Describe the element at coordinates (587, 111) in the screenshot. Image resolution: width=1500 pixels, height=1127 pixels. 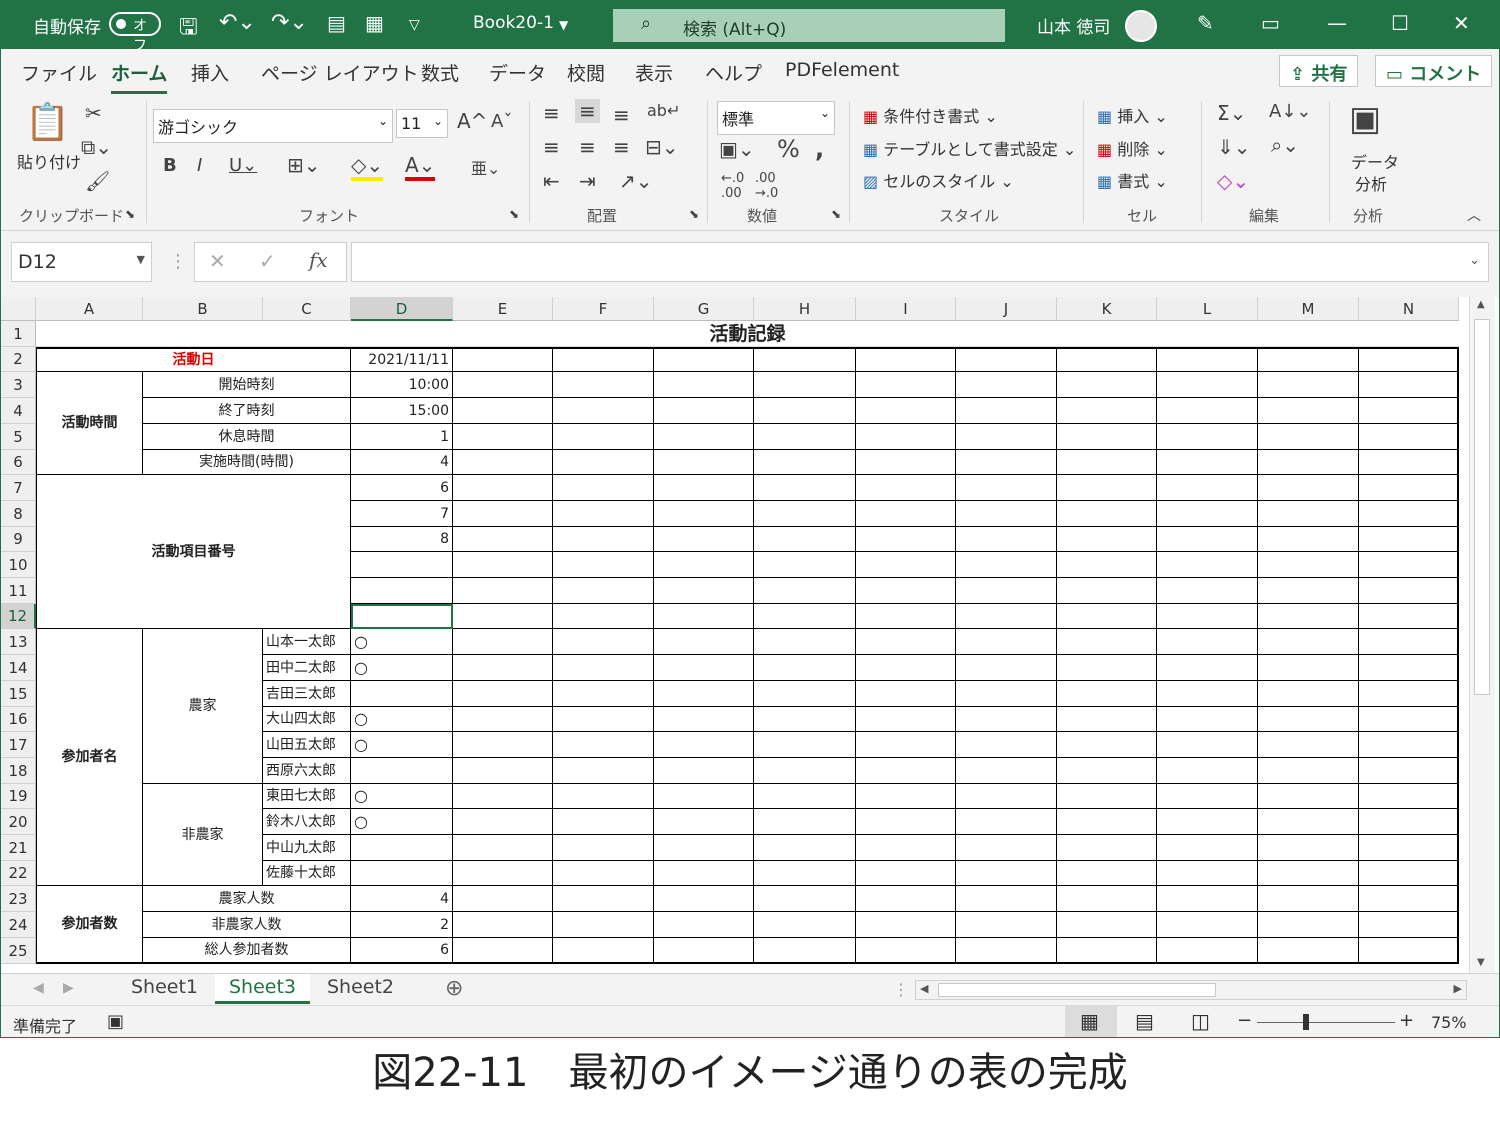
I see `align-middle-icon: ≡` at that location.